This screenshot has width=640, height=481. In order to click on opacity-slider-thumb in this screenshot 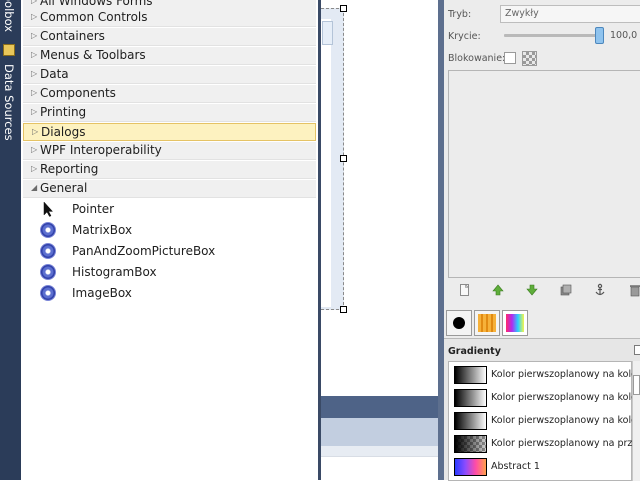, I will do `click(599, 35)`.